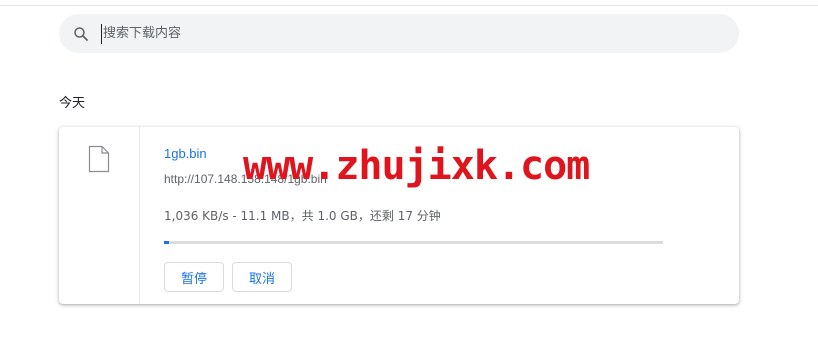 The width and height of the screenshot is (818, 344). I want to click on file-icon, so click(99, 161).